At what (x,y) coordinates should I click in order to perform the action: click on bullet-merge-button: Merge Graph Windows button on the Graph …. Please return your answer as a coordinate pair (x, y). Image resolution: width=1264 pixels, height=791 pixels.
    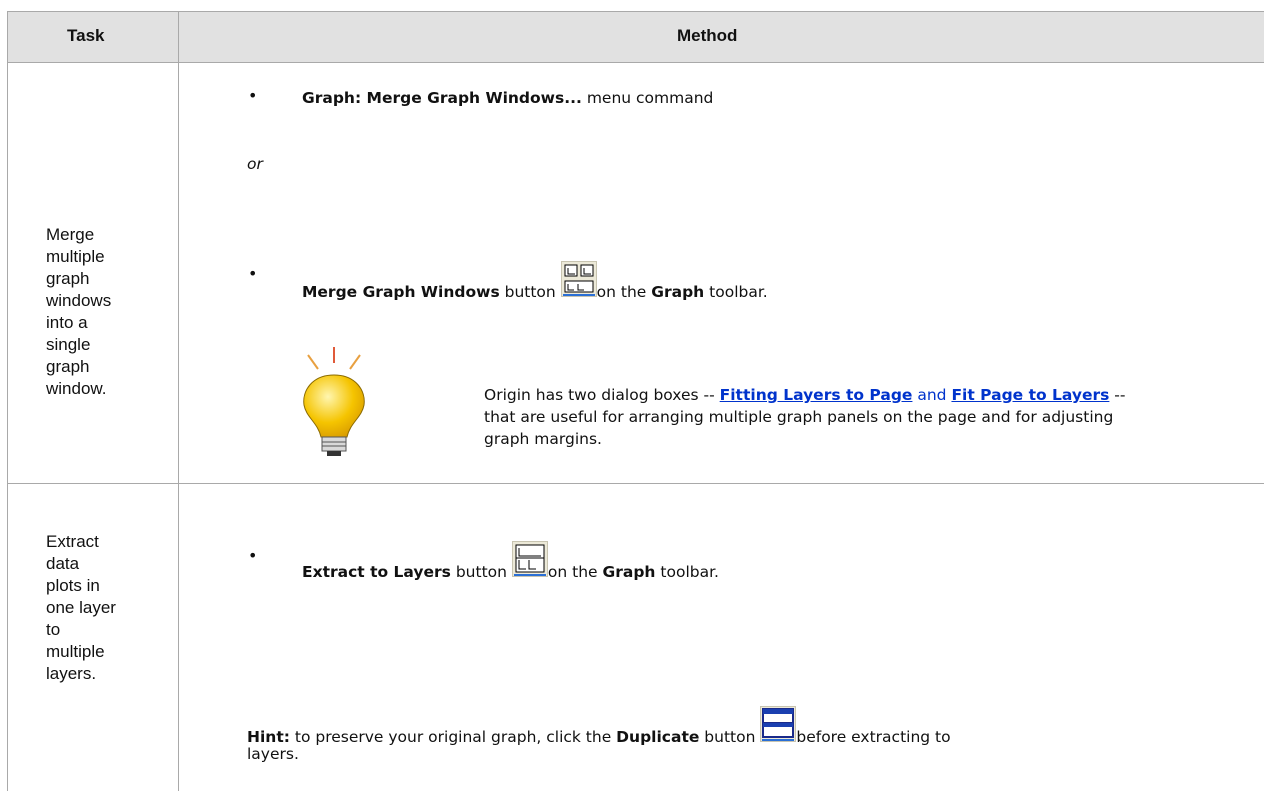
    Looking at the image, I should click on (535, 281).